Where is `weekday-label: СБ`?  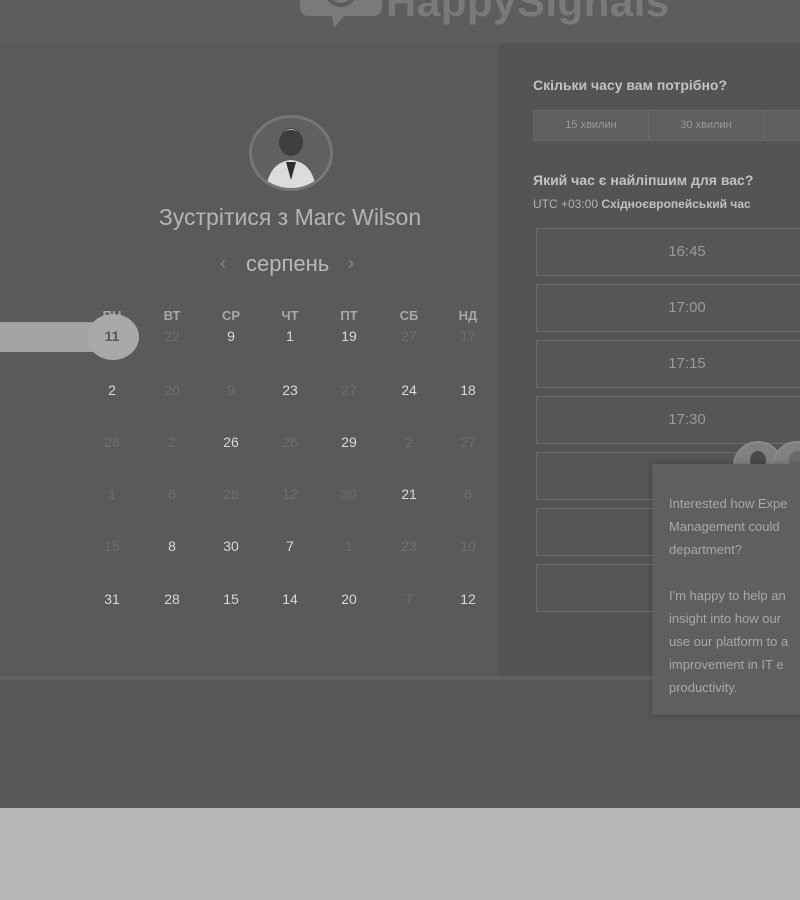
weekday-label: СБ is located at coordinates (409, 315).